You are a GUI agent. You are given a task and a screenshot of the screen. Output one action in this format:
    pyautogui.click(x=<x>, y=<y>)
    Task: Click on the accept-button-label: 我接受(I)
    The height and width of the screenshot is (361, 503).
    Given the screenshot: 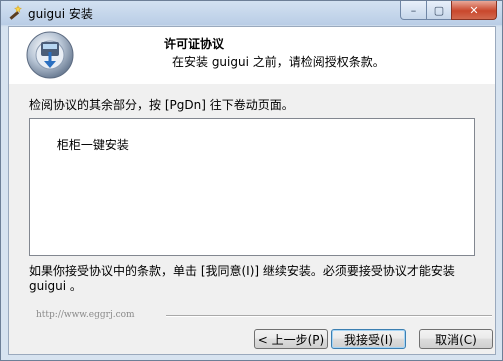 What is the action you would take?
    pyautogui.click(x=368, y=339)
    